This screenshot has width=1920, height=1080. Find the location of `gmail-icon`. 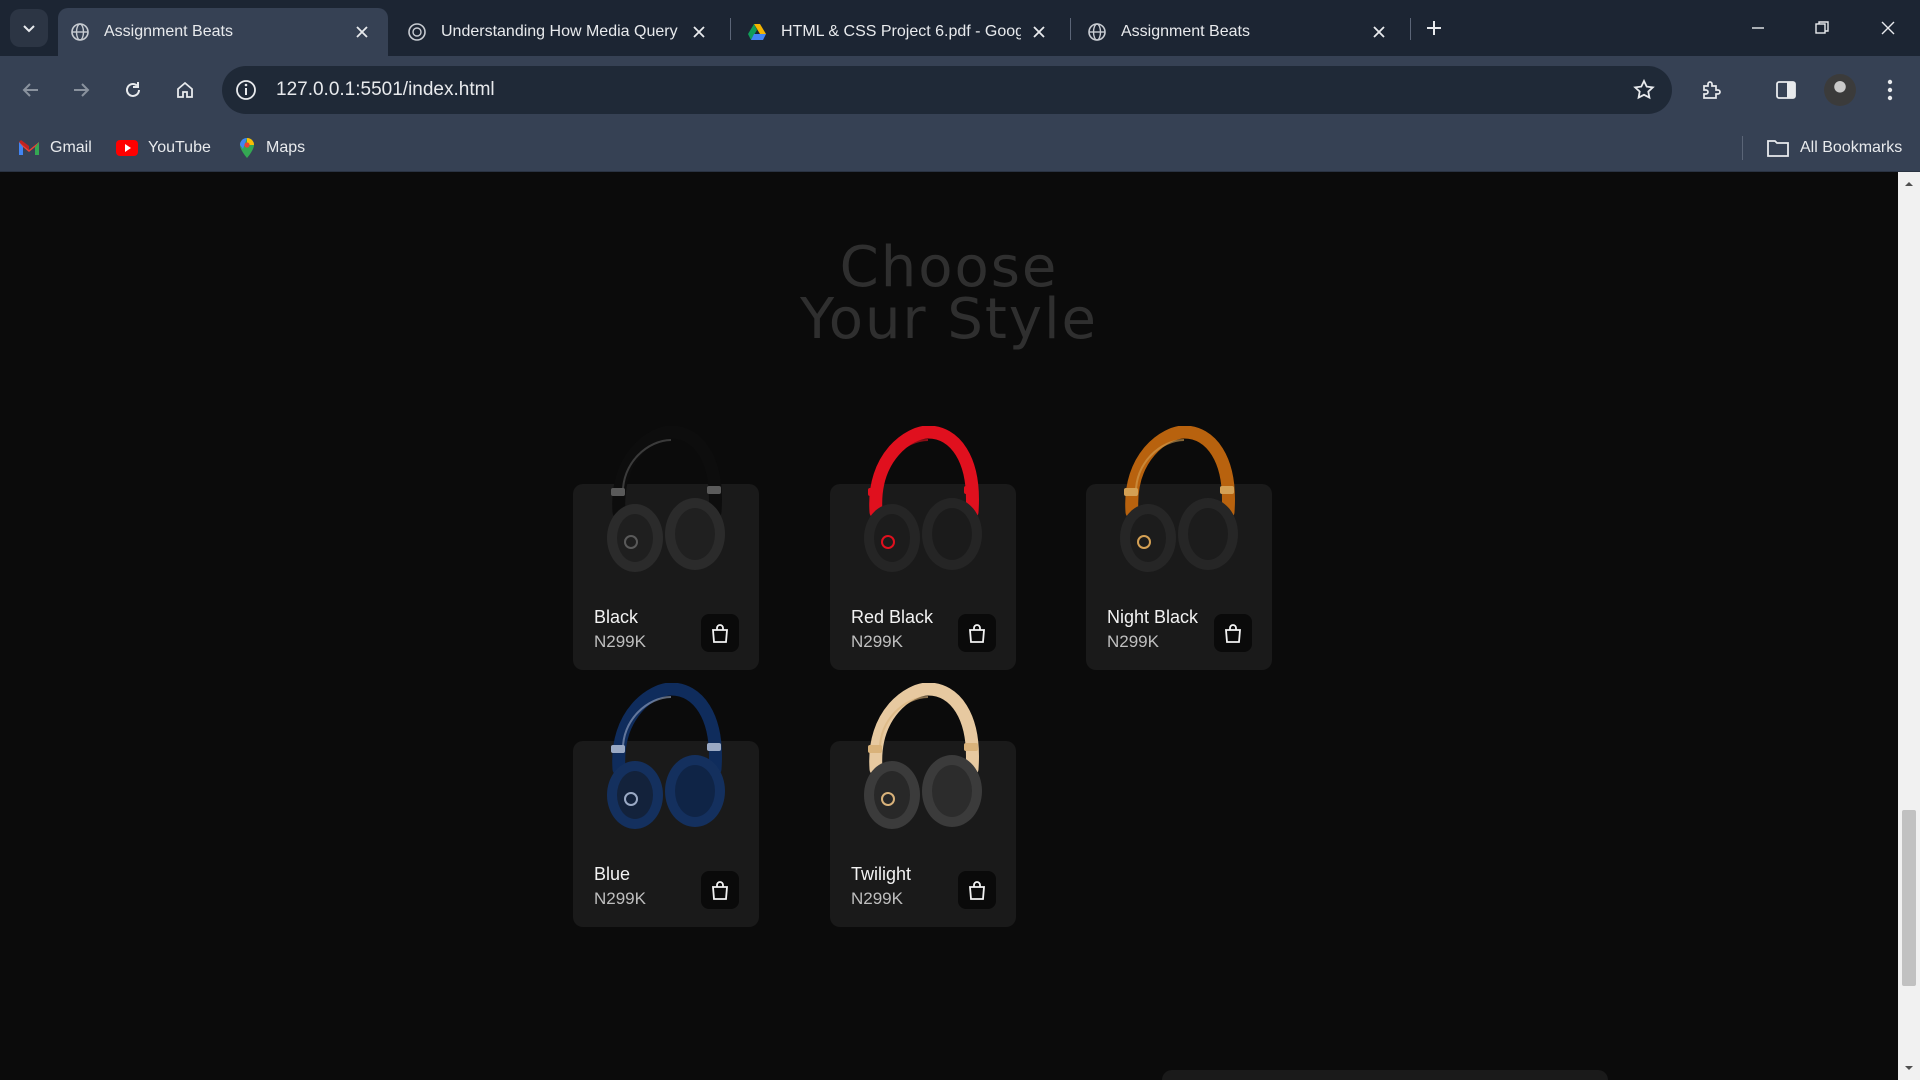

gmail-icon is located at coordinates (29, 147).